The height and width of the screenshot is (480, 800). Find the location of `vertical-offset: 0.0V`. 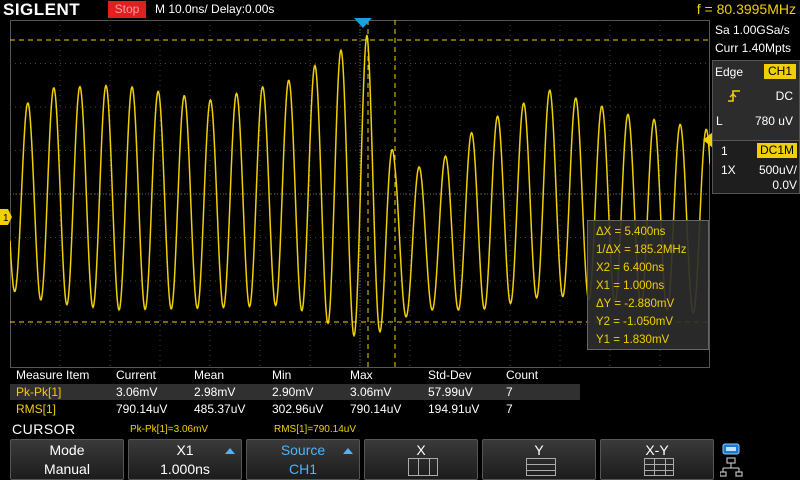

vertical-offset: 0.0V is located at coordinates (784, 185).